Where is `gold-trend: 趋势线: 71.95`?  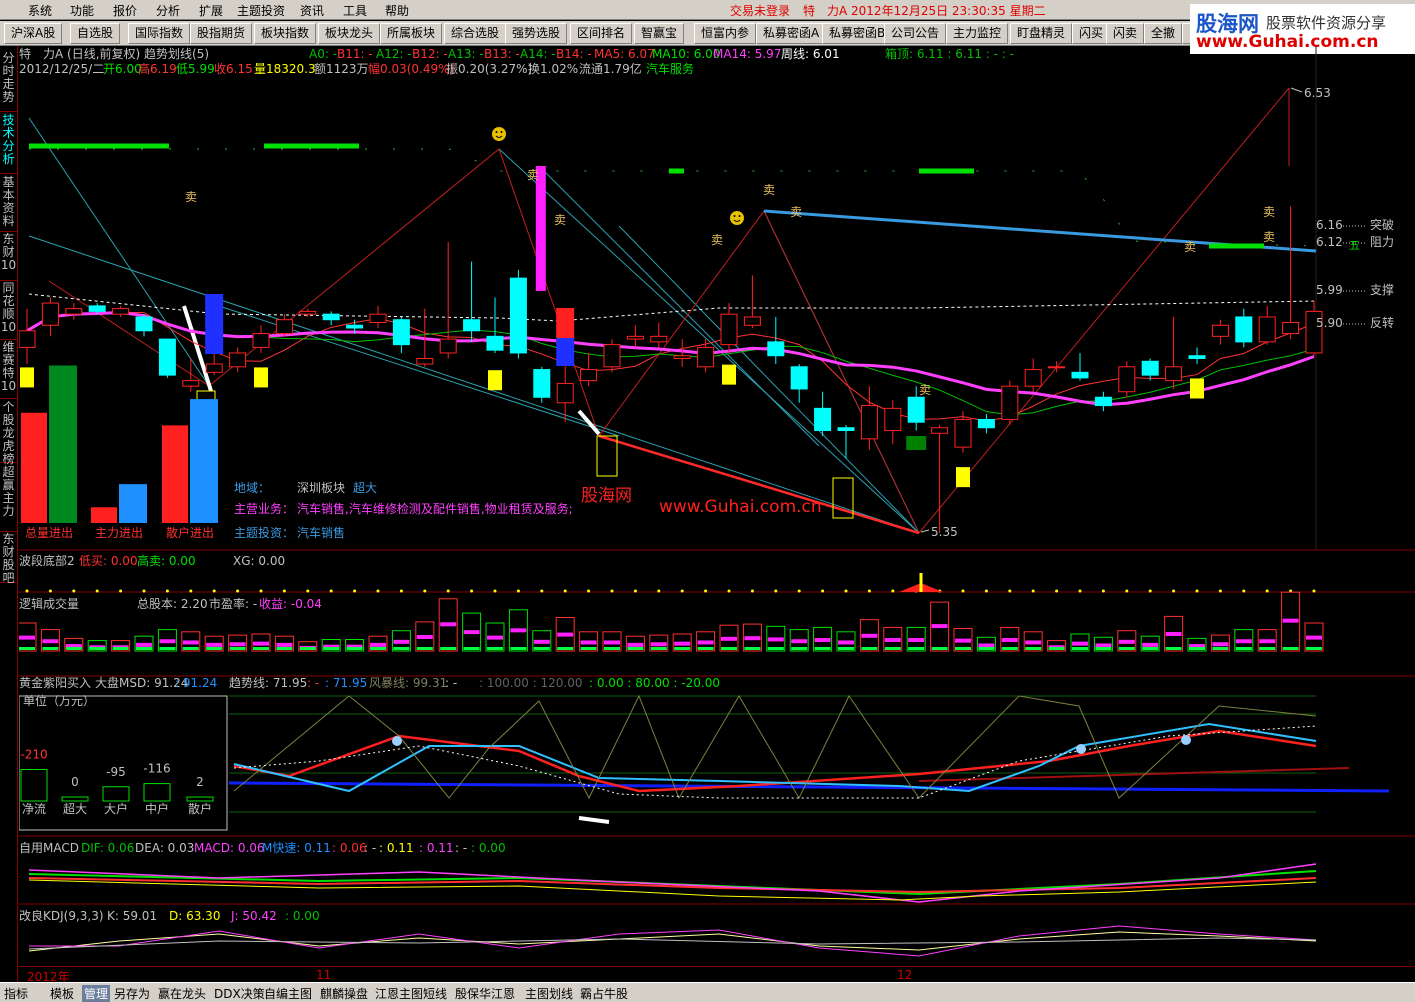
gold-trend: 趋势线: 71.95 is located at coordinates (268, 683).